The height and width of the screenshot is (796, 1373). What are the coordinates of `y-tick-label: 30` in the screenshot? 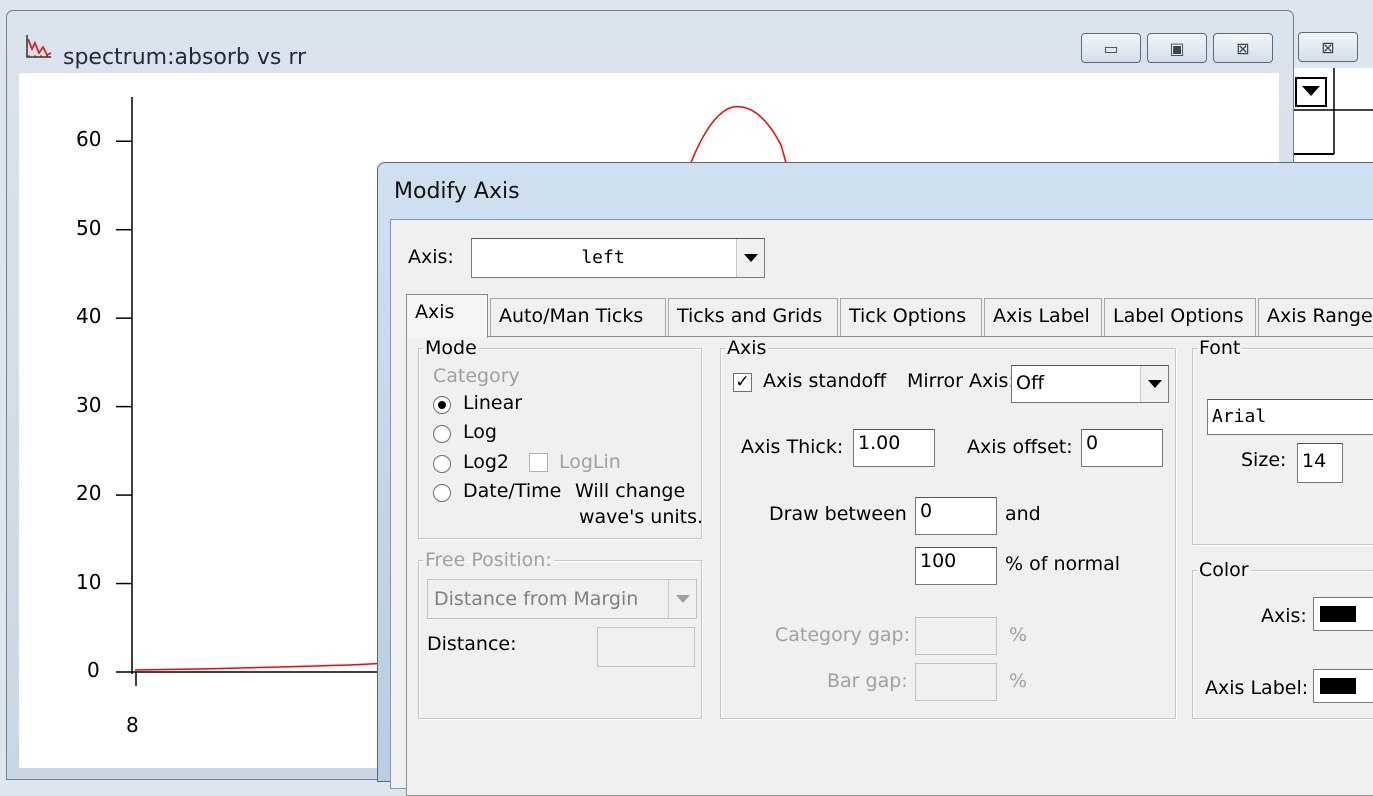 It's located at (89, 404).